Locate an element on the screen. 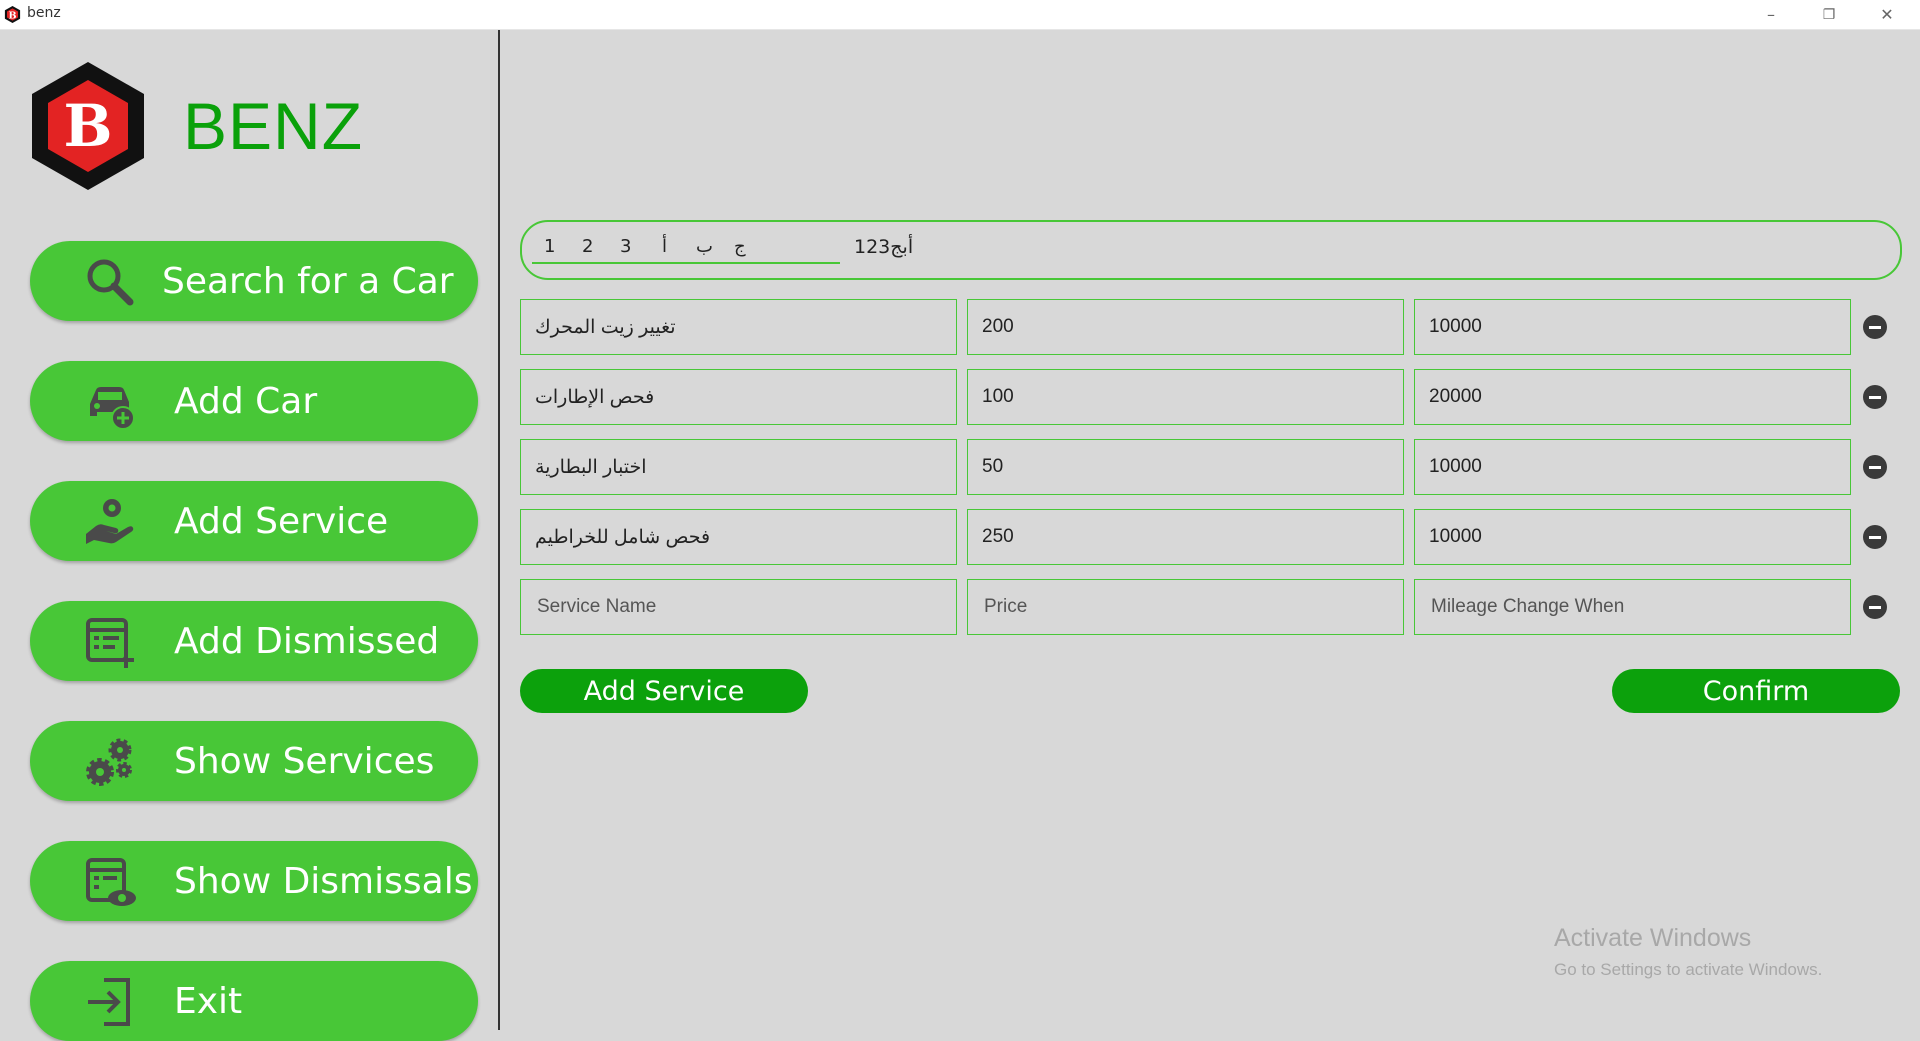 The width and height of the screenshot is (1920, 1041). price-field: 200 is located at coordinates (1185, 327).